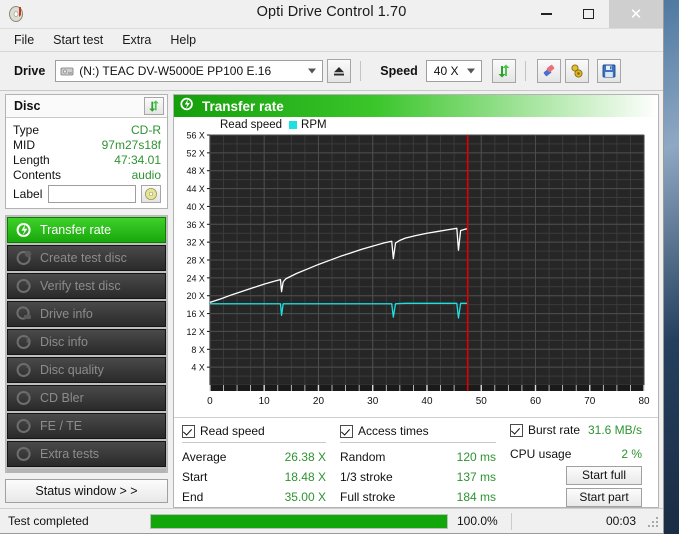  I want to click on maximize-icon, so click(588, 14).